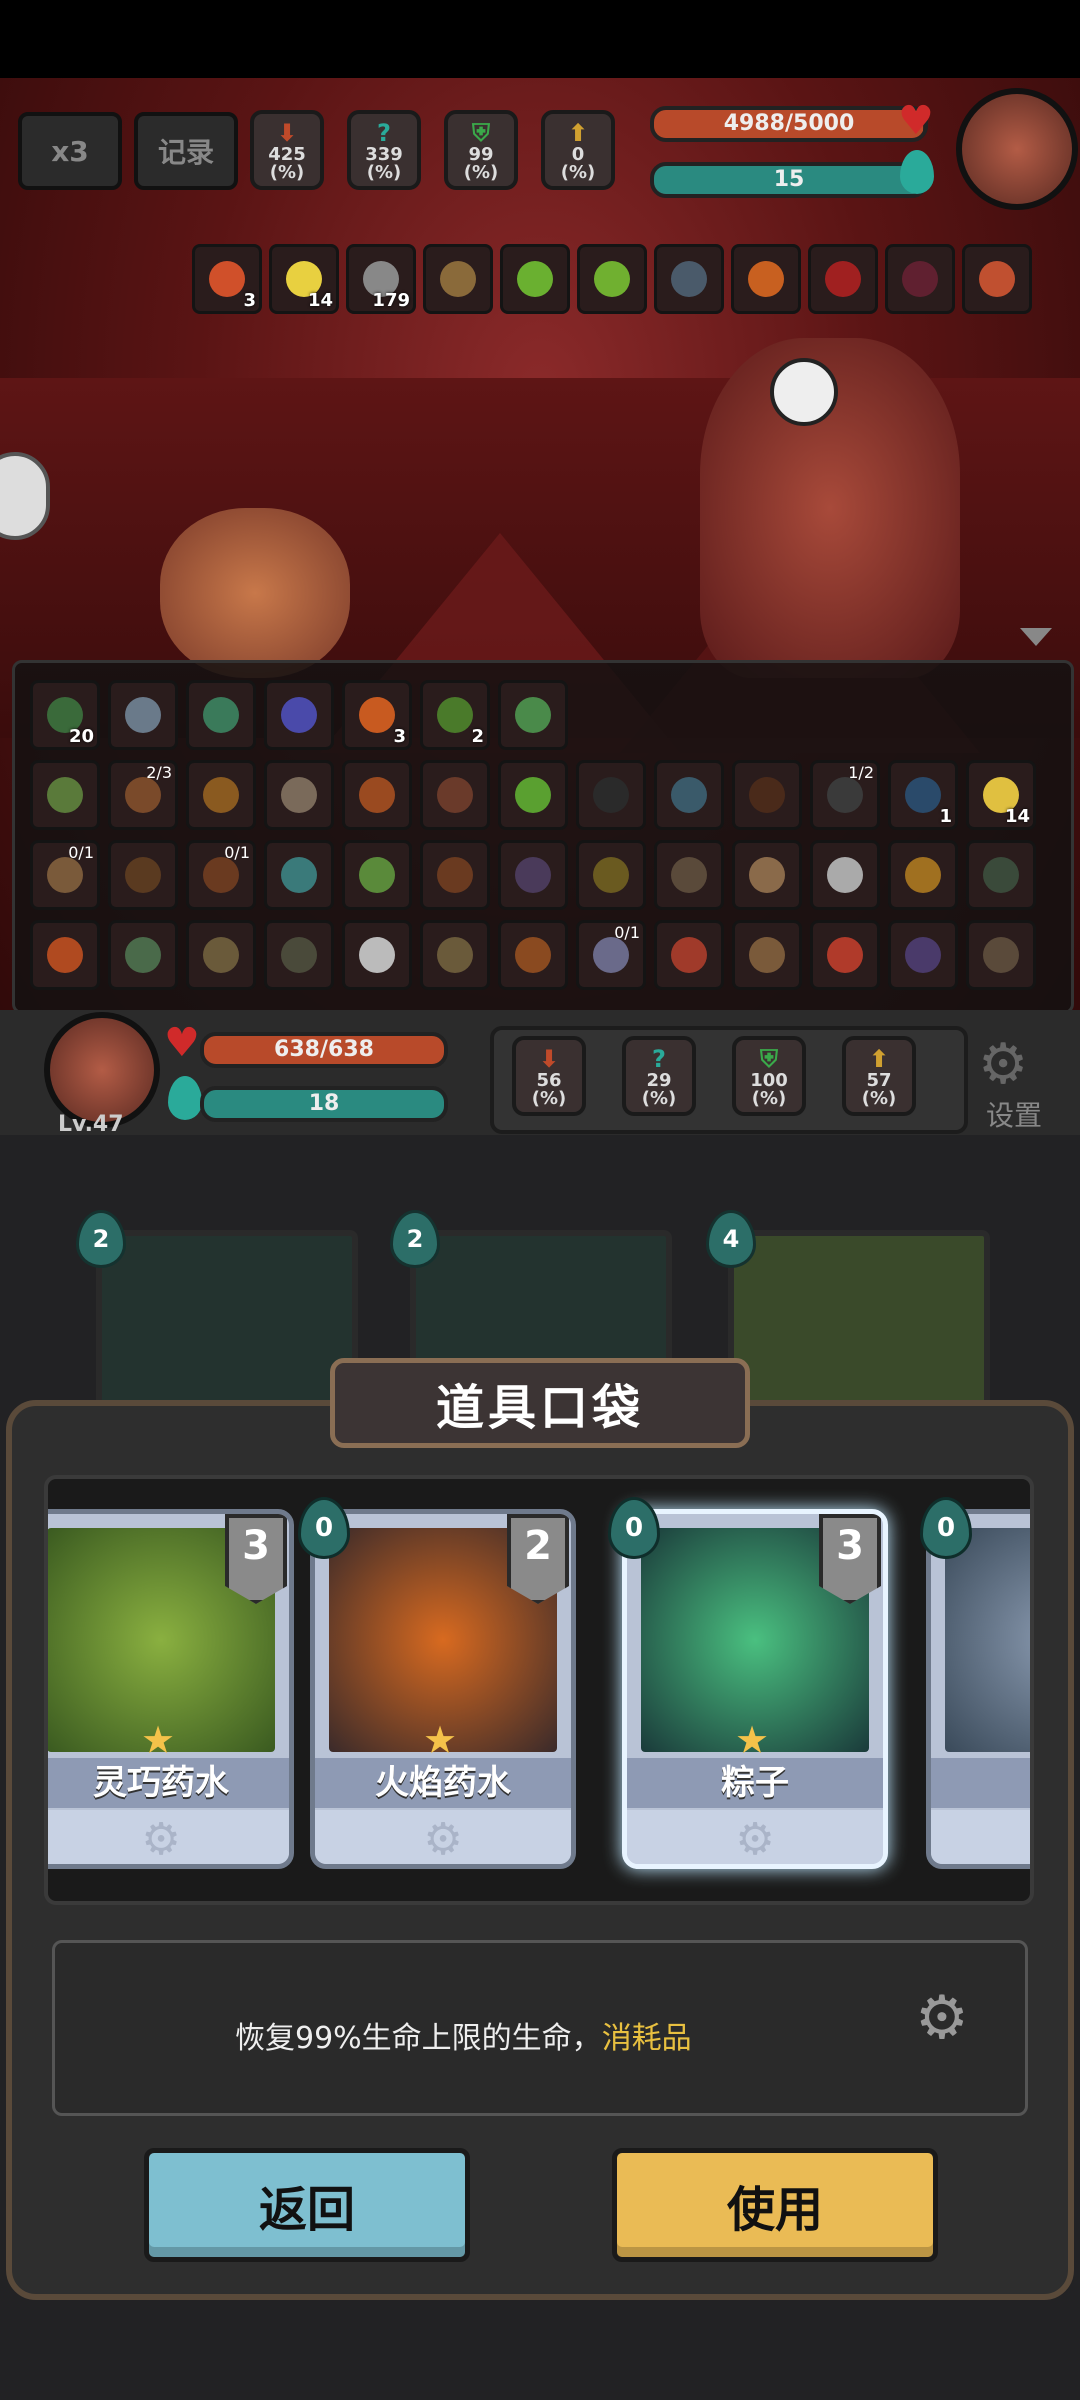 Image resolution: width=1080 pixels, height=2400 pixels. Describe the element at coordinates (789, 123) in the screenshot. I see `enemy-hp-text: 4988/5000` at that location.